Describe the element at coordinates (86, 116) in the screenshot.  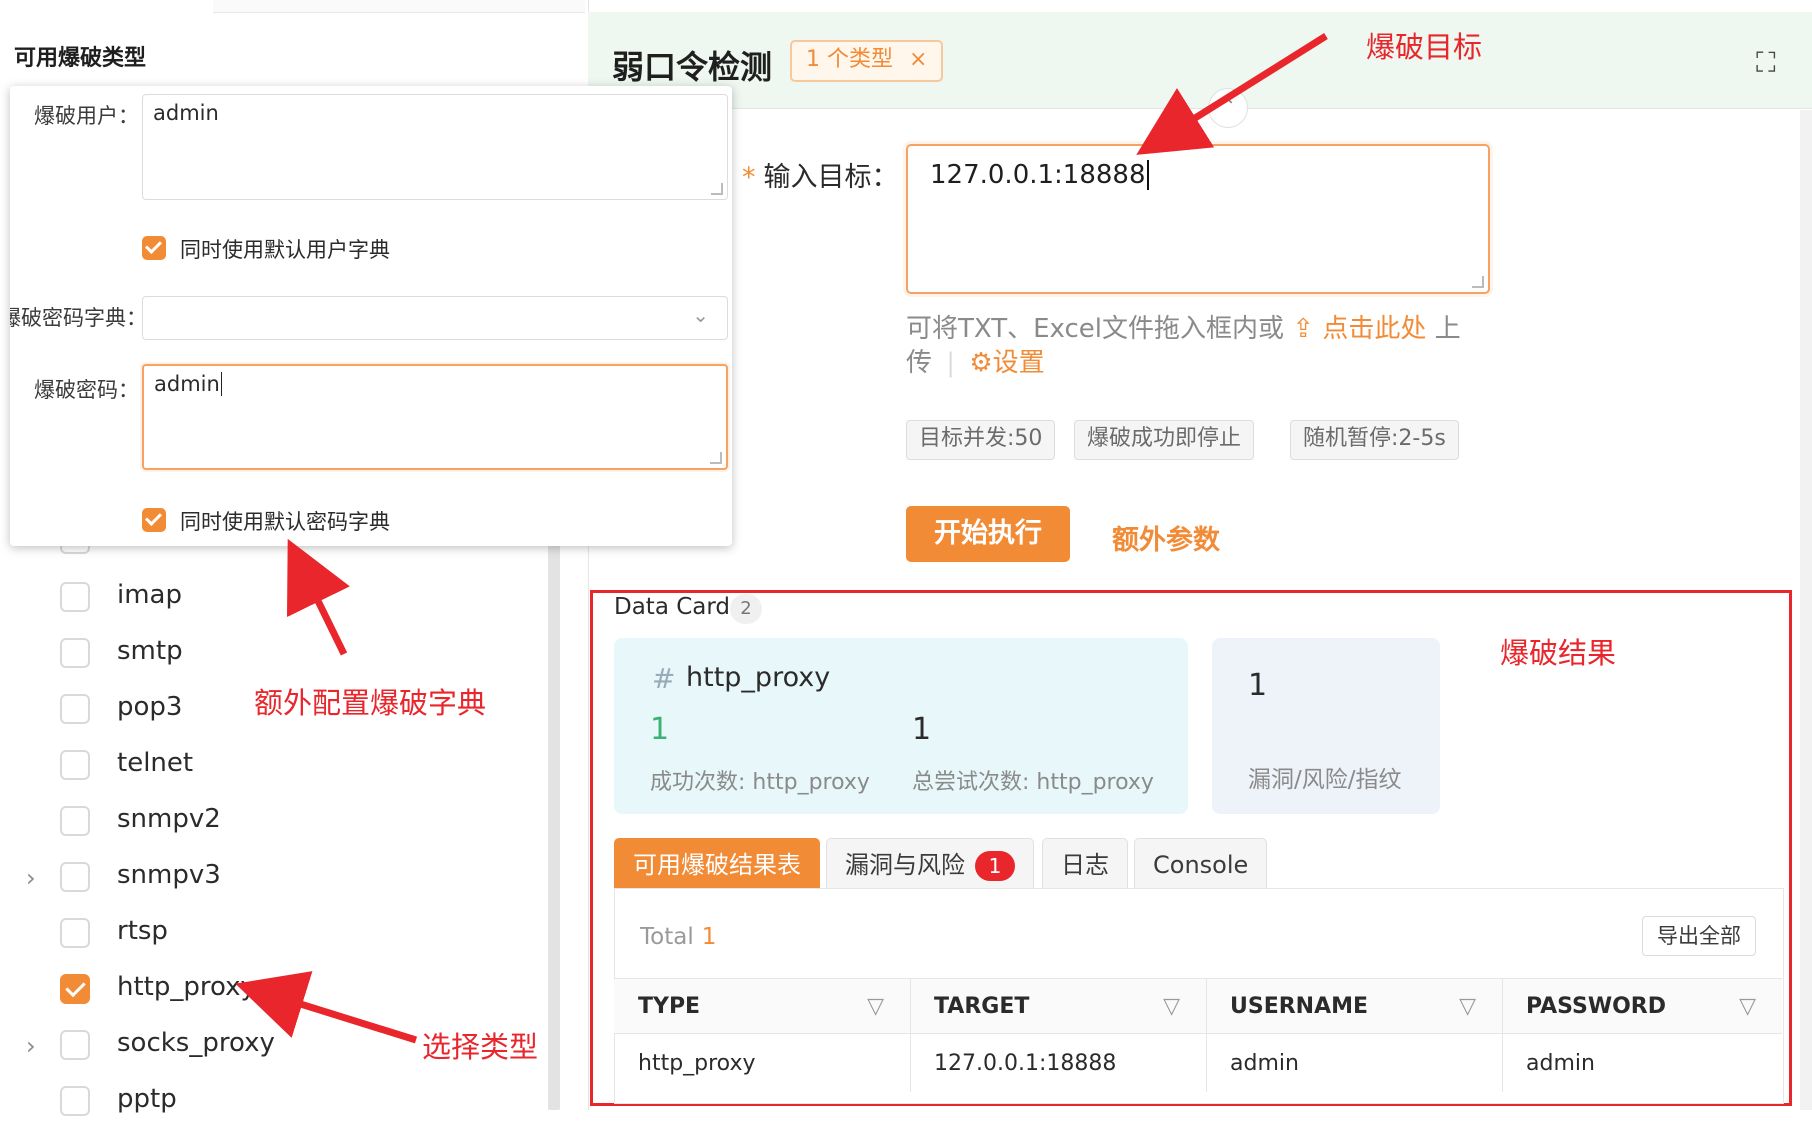
I see `user-label: 爆破用户：` at that location.